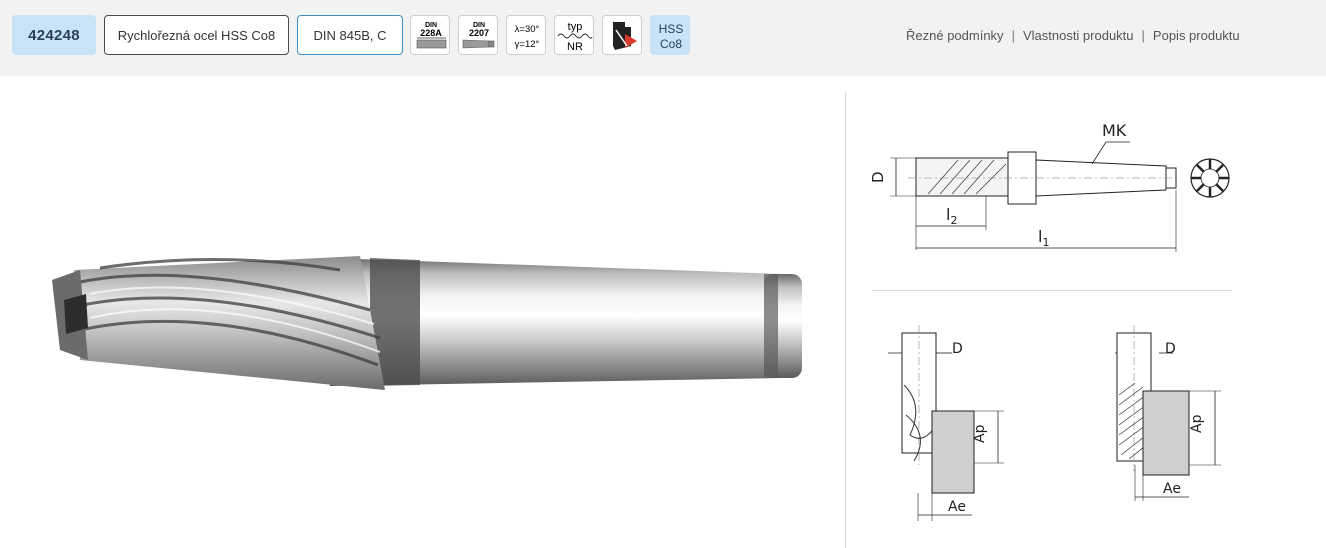  What do you see at coordinates (951, 216) in the screenshot?
I see `label-l2: l2` at bounding box center [951, 216].